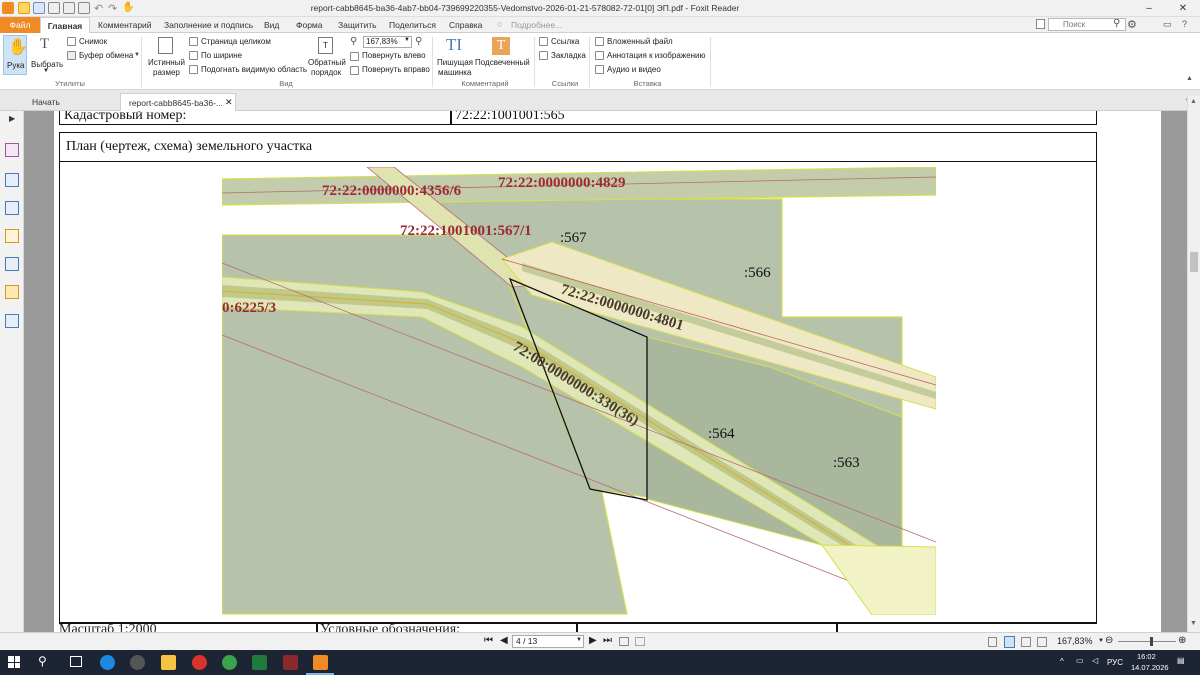  What do you see at coordinates (1095, 660) in the screenshot?
I see `volume-icon: ◁` at bounding box center [1095, 660].